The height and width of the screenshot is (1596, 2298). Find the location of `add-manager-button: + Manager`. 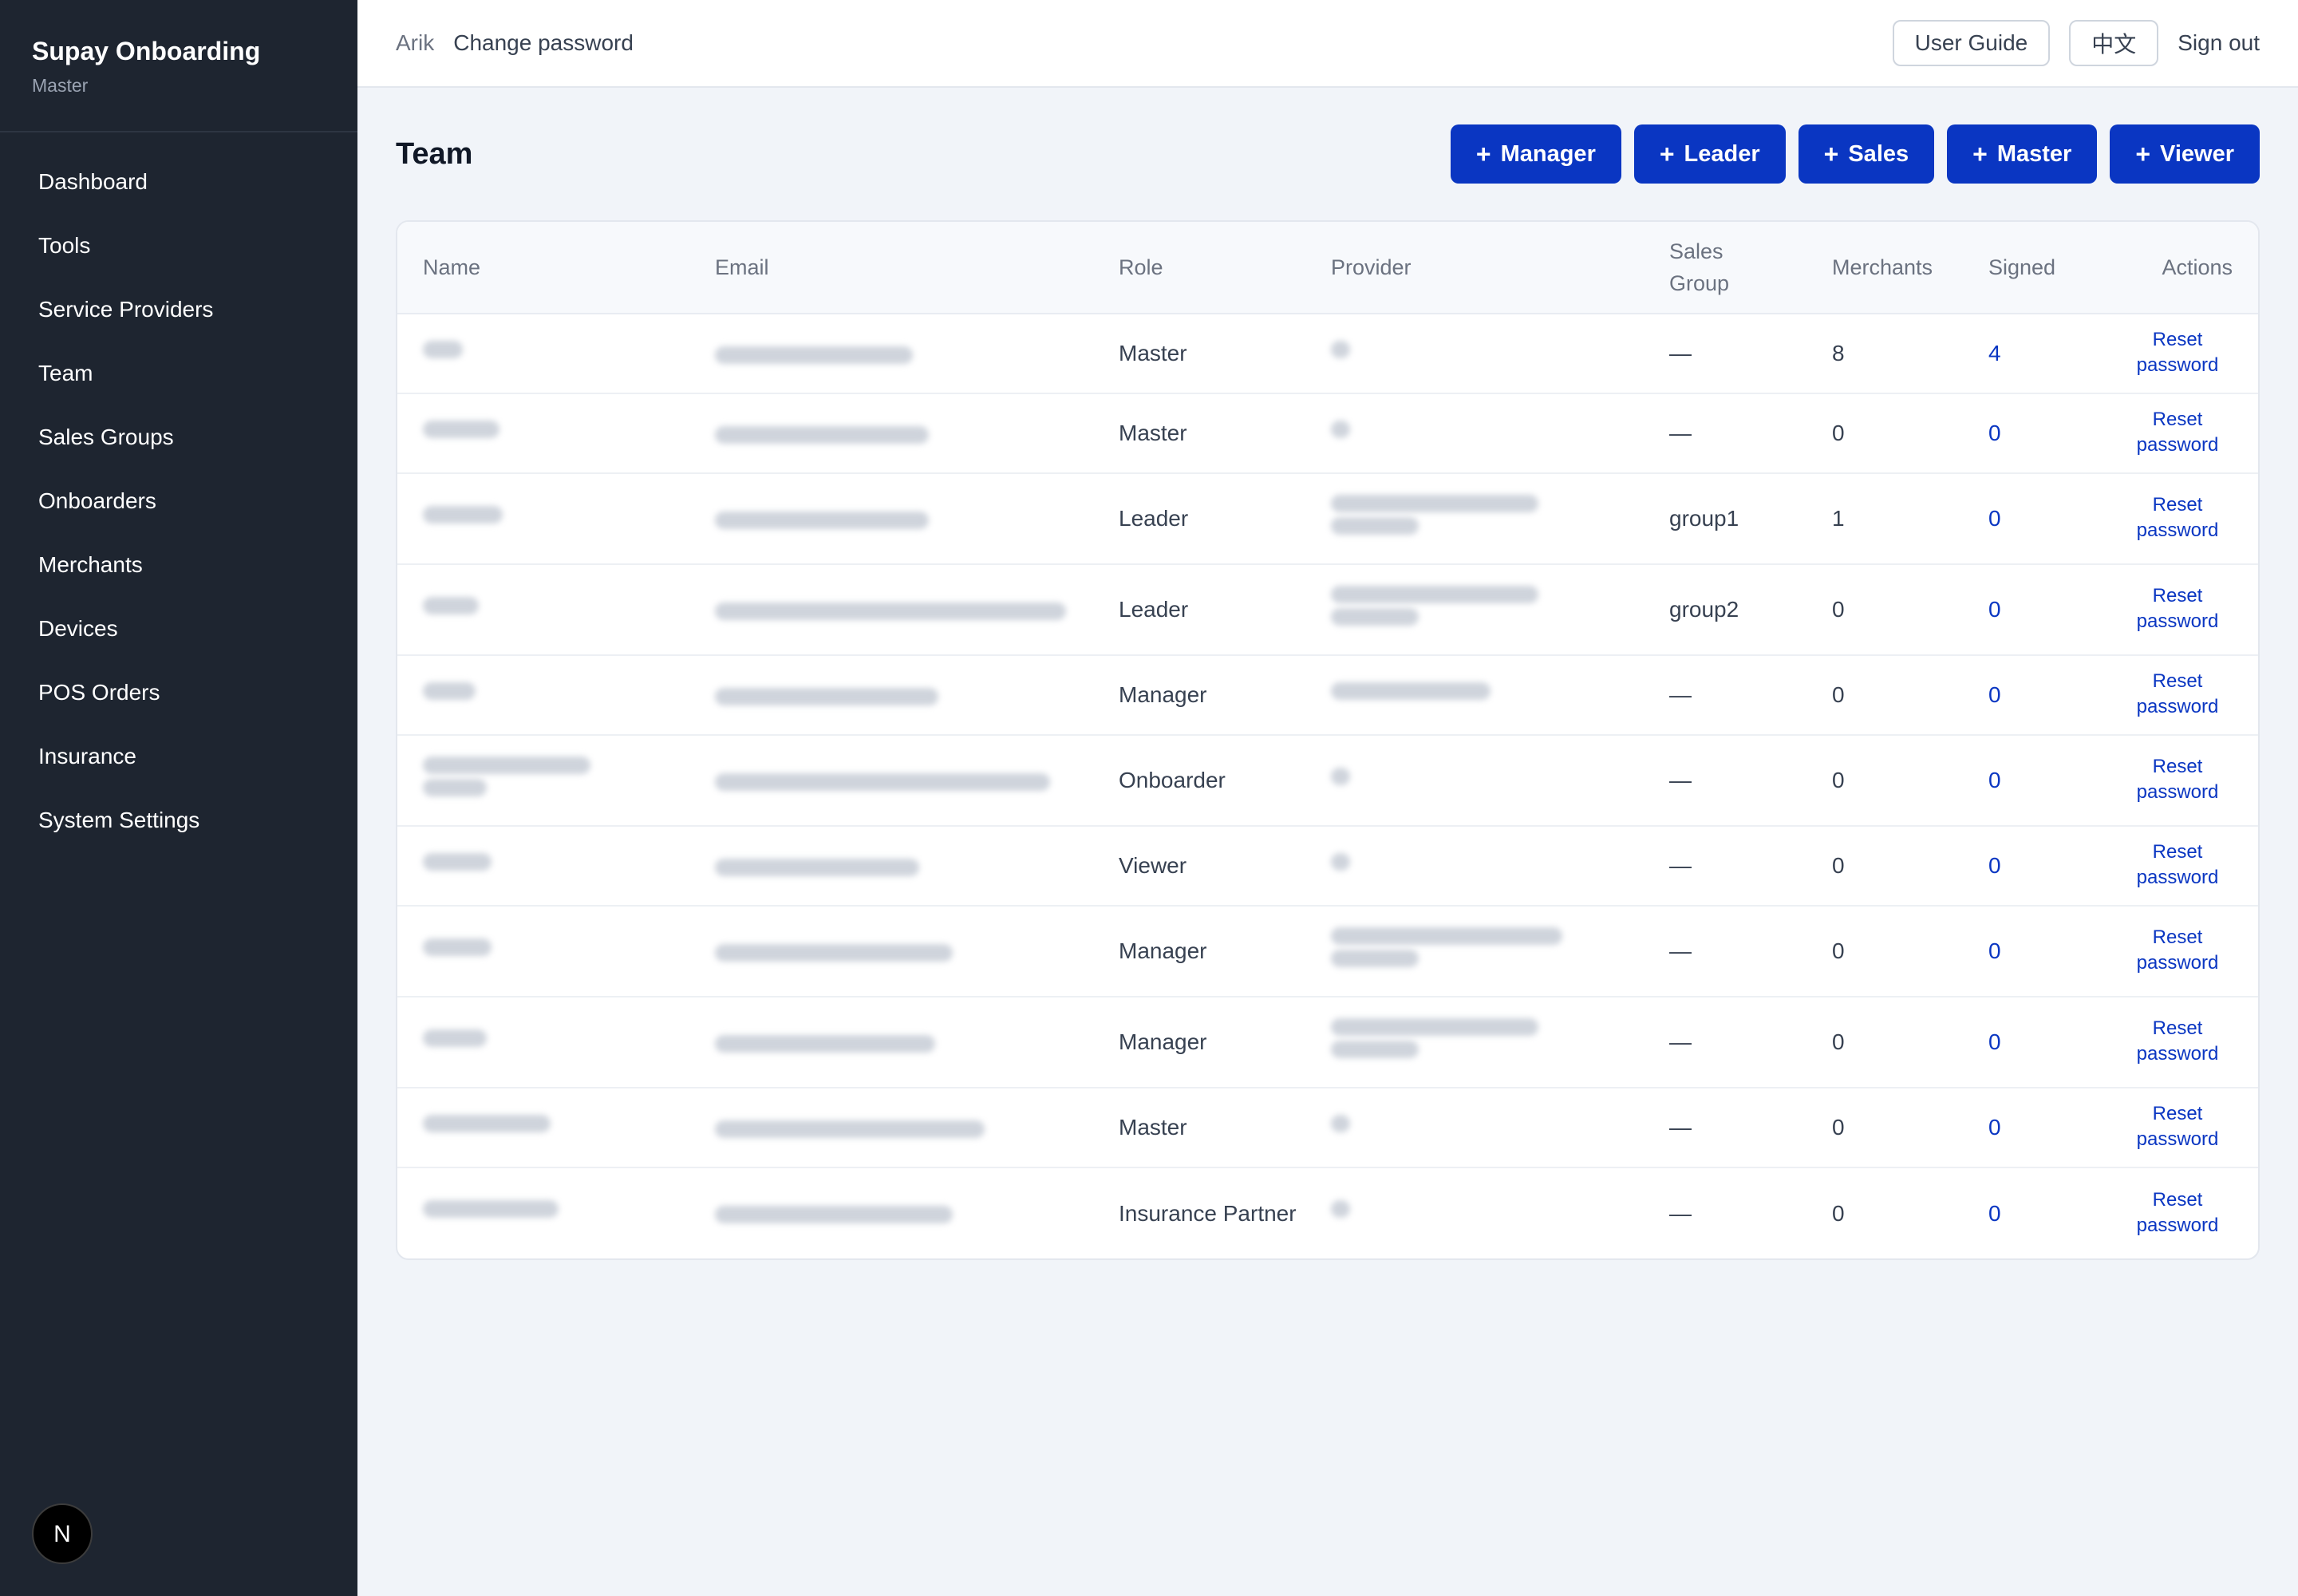

add-manager-button: + Manager is located at coordinates (1535, 154).